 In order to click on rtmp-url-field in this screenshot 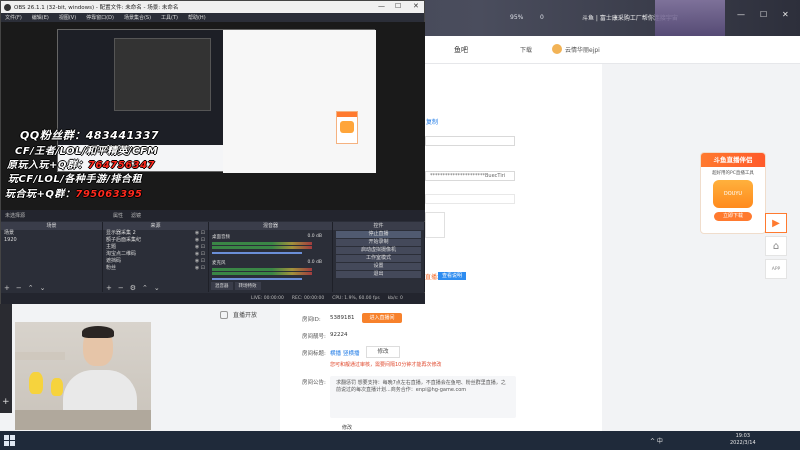, I will do `click(470, 141)`.